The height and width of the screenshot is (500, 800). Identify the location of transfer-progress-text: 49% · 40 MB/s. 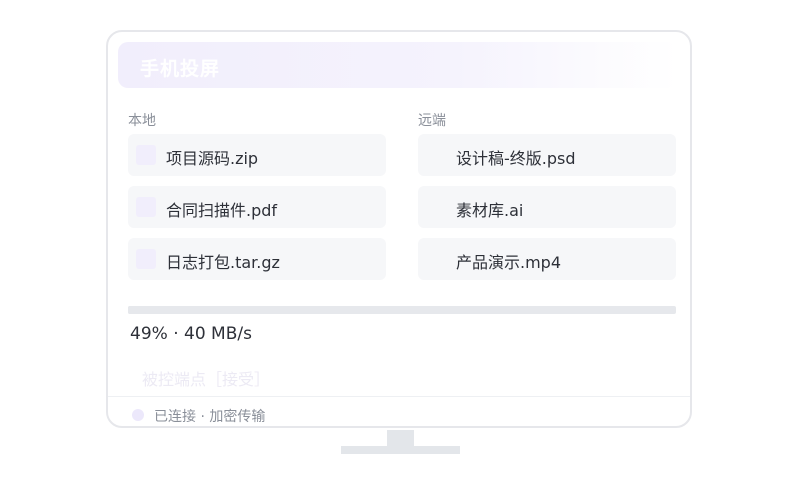
(191, 334).